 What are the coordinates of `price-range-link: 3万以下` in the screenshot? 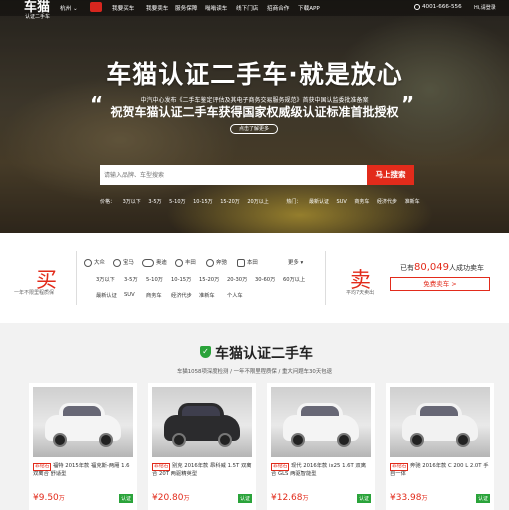 It's located at (105, 279).